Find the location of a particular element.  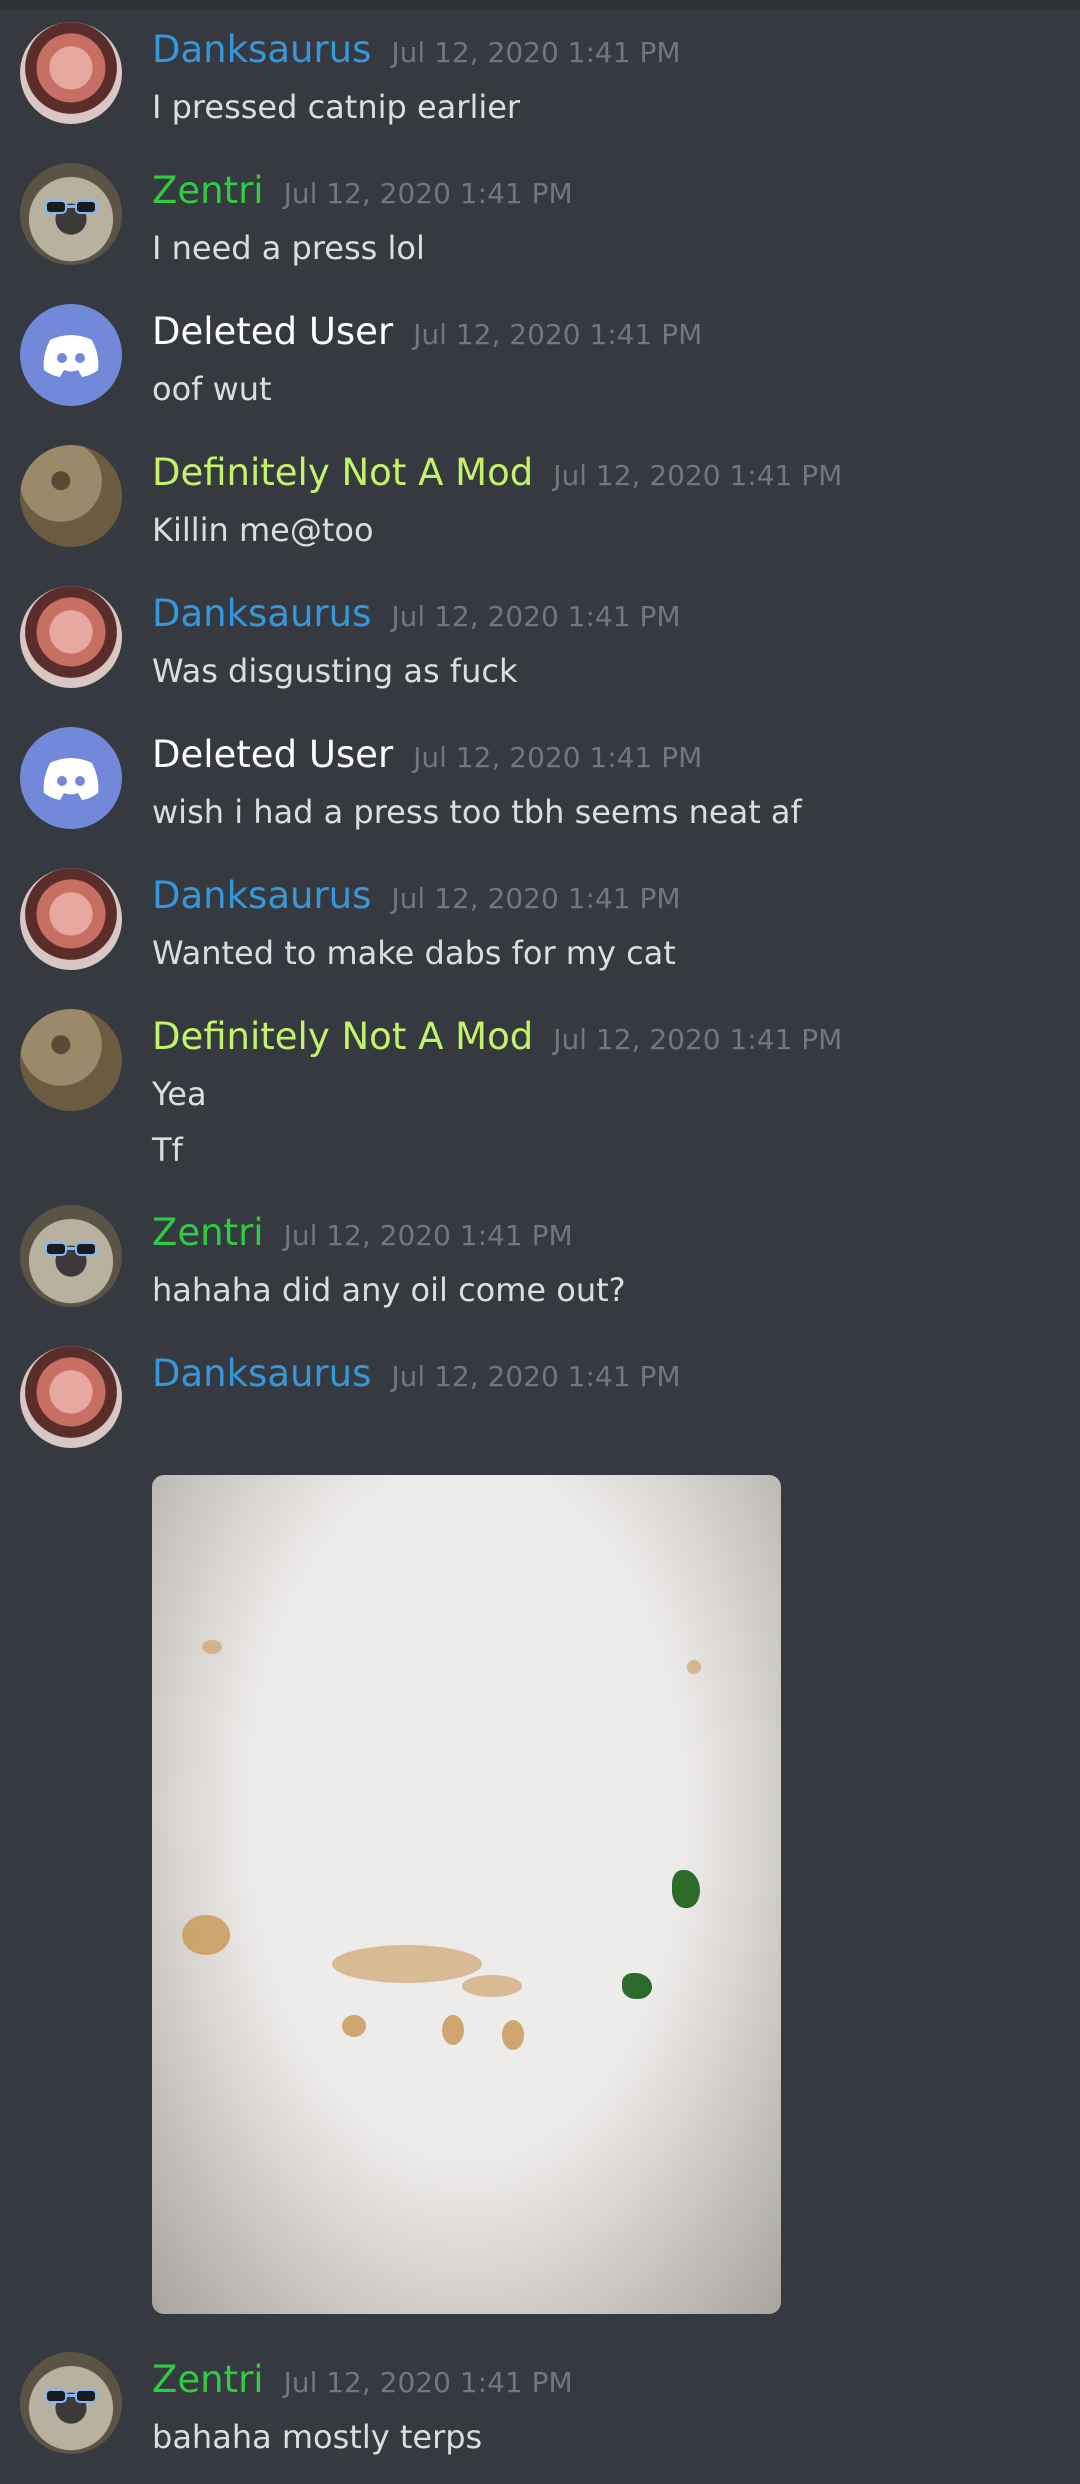

message-text: Killin me@too is located at coordinates (263, 530).